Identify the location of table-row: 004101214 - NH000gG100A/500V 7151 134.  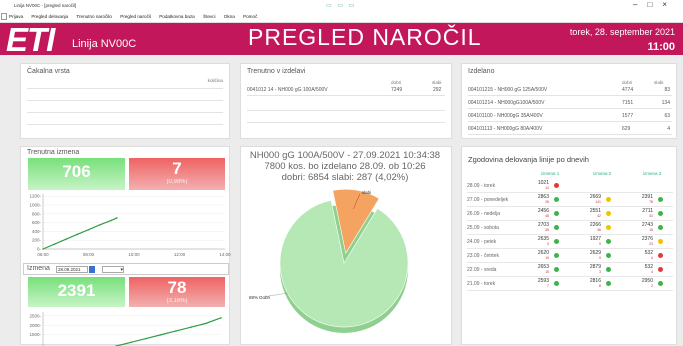
(570, 103).